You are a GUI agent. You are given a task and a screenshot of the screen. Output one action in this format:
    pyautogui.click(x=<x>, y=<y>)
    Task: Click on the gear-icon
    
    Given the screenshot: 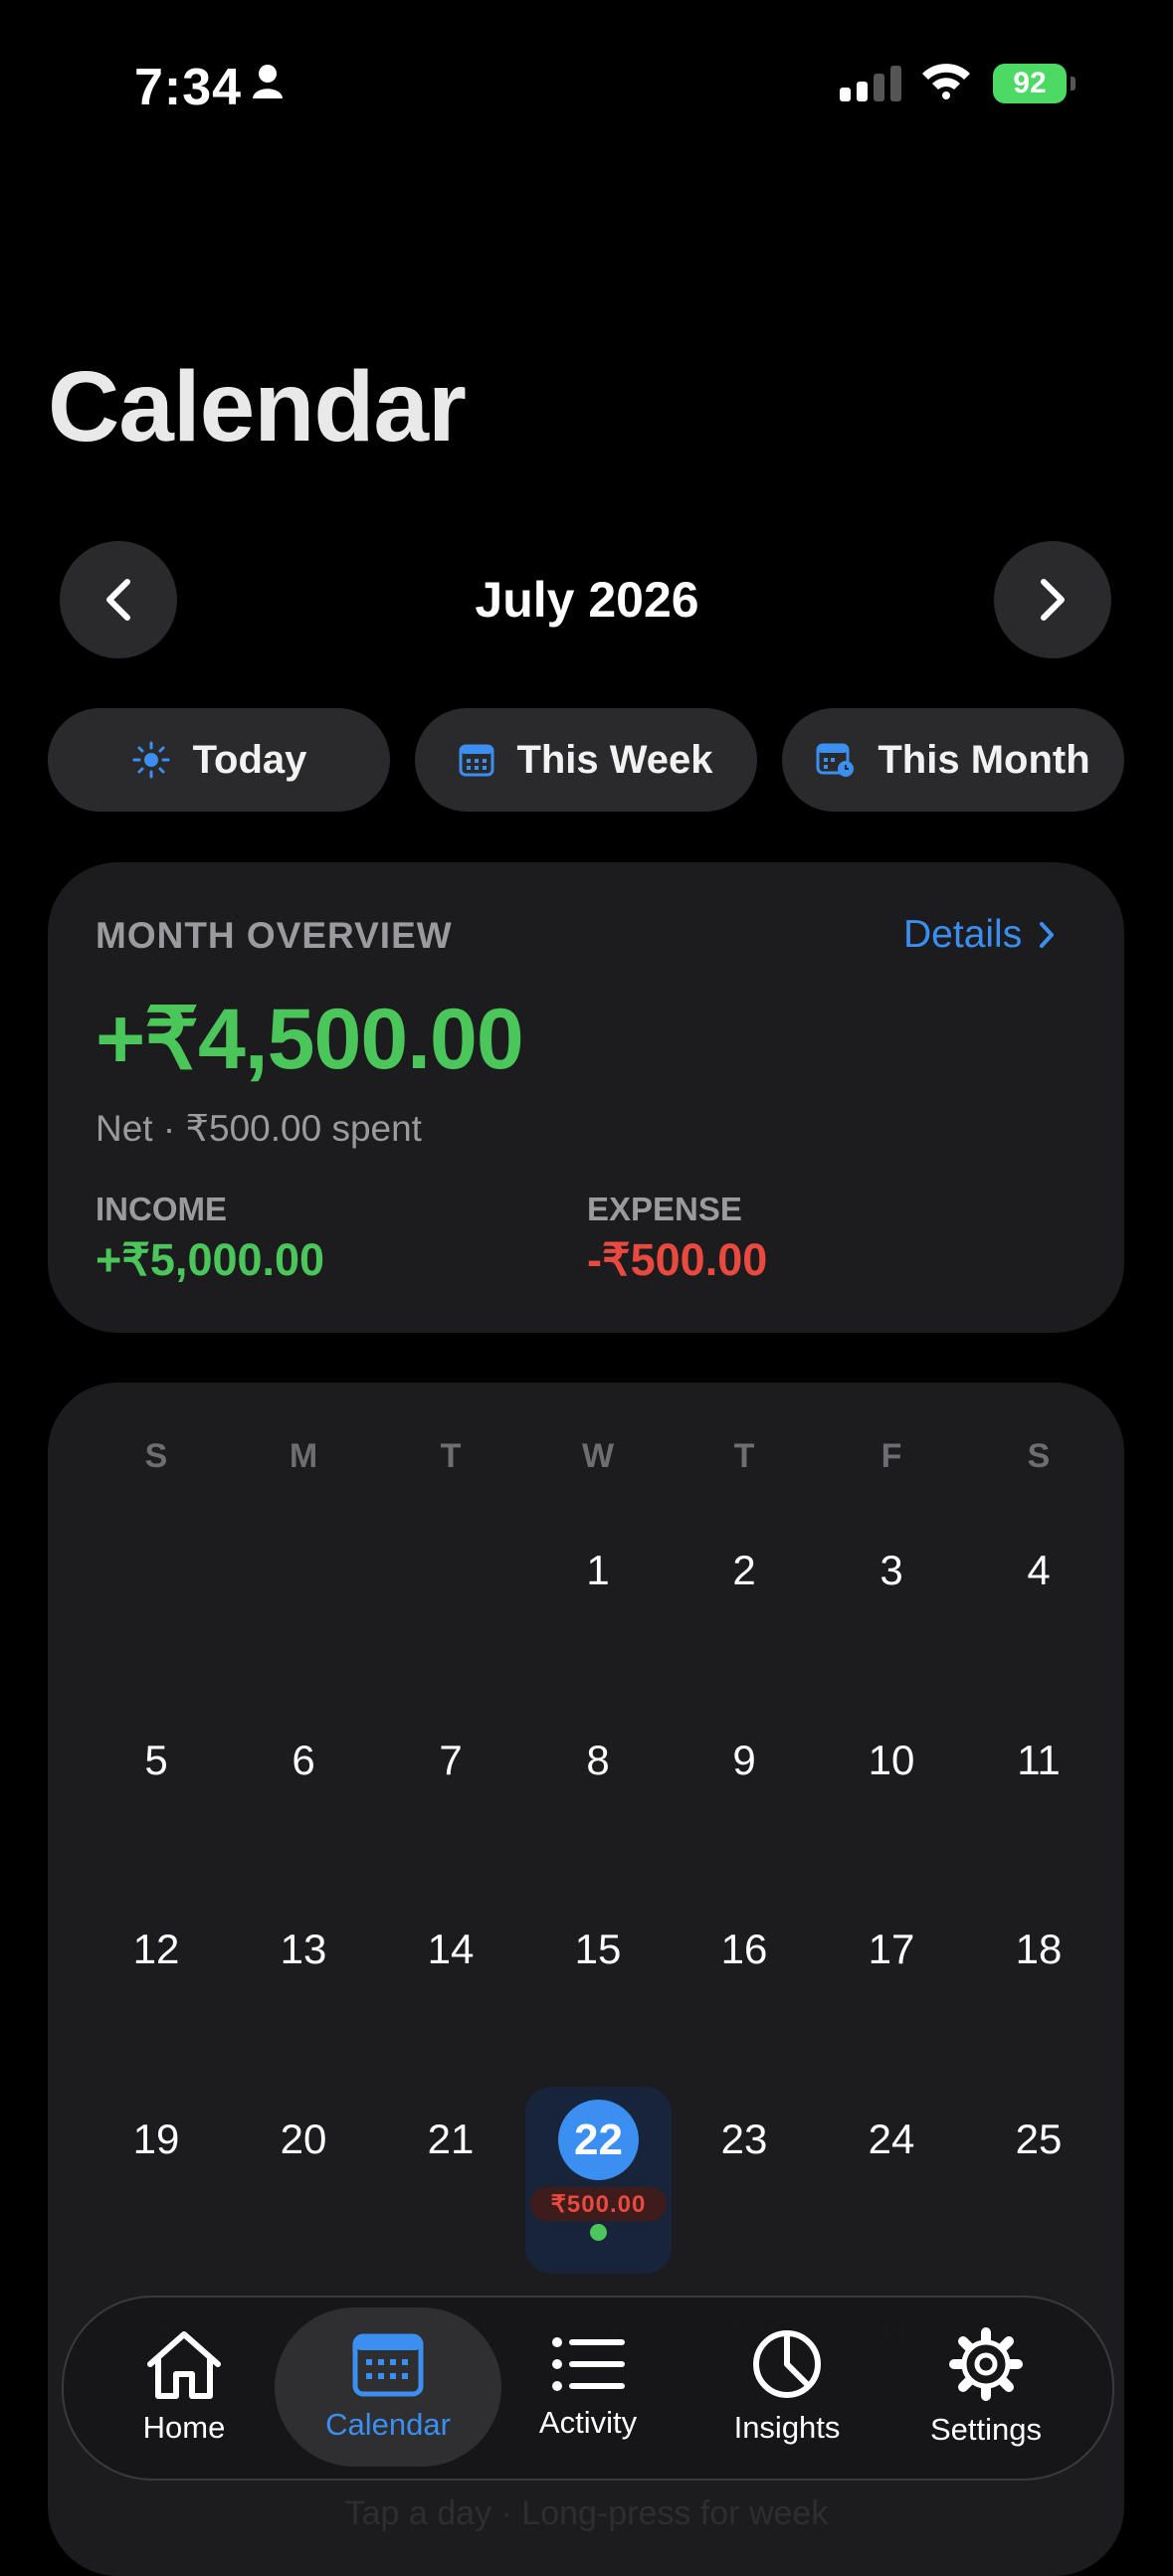 What is the action you would take?
    pyautogui.click(x=986, y=2364)
    